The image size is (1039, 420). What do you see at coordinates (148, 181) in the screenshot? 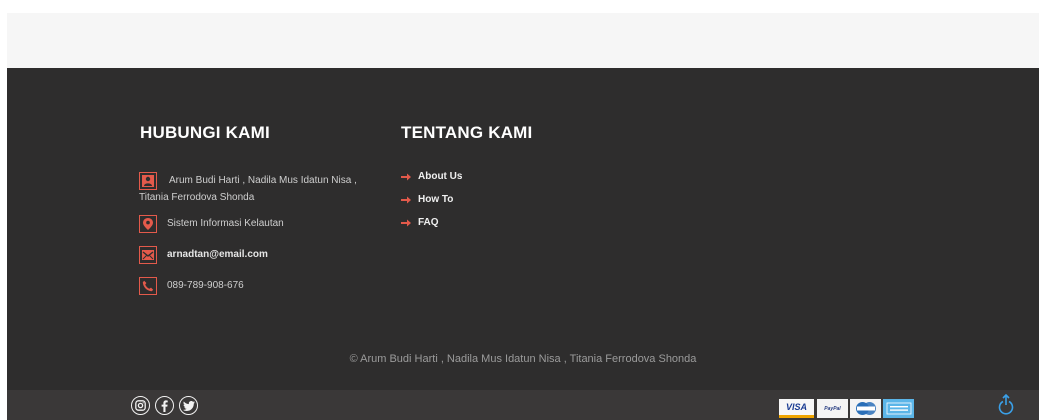
I see `user-icon` at bounding box center [148, 181].